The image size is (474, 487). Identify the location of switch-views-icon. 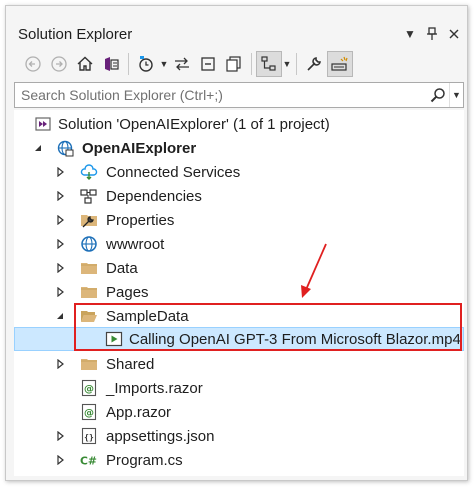
(111, 64).